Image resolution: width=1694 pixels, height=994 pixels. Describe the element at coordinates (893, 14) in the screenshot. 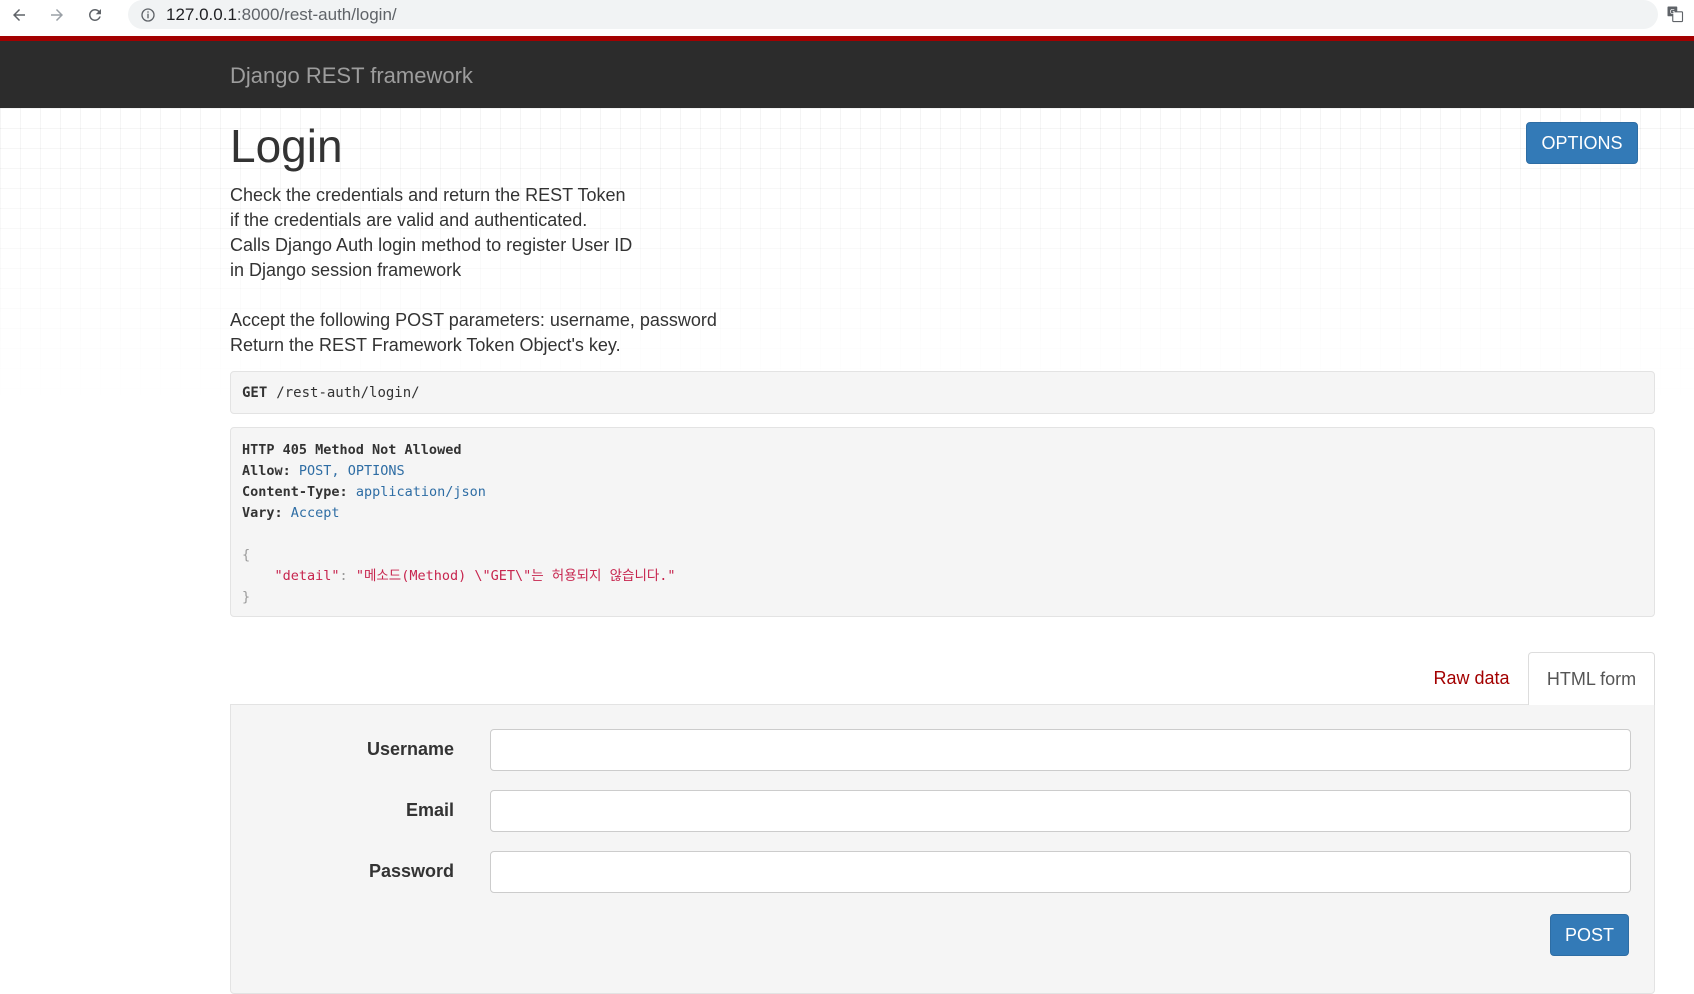

I see `address-bar: 127.0.0.1:8000/rest-auth/login/` at that location.